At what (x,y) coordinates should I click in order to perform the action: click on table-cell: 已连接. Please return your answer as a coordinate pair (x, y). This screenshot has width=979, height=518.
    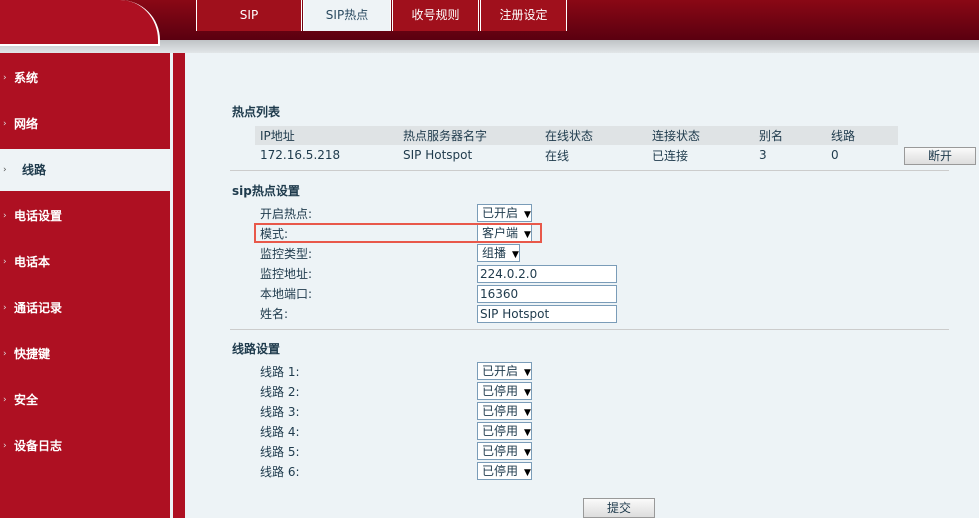
    Looking at the image, I should click on (670, 155).